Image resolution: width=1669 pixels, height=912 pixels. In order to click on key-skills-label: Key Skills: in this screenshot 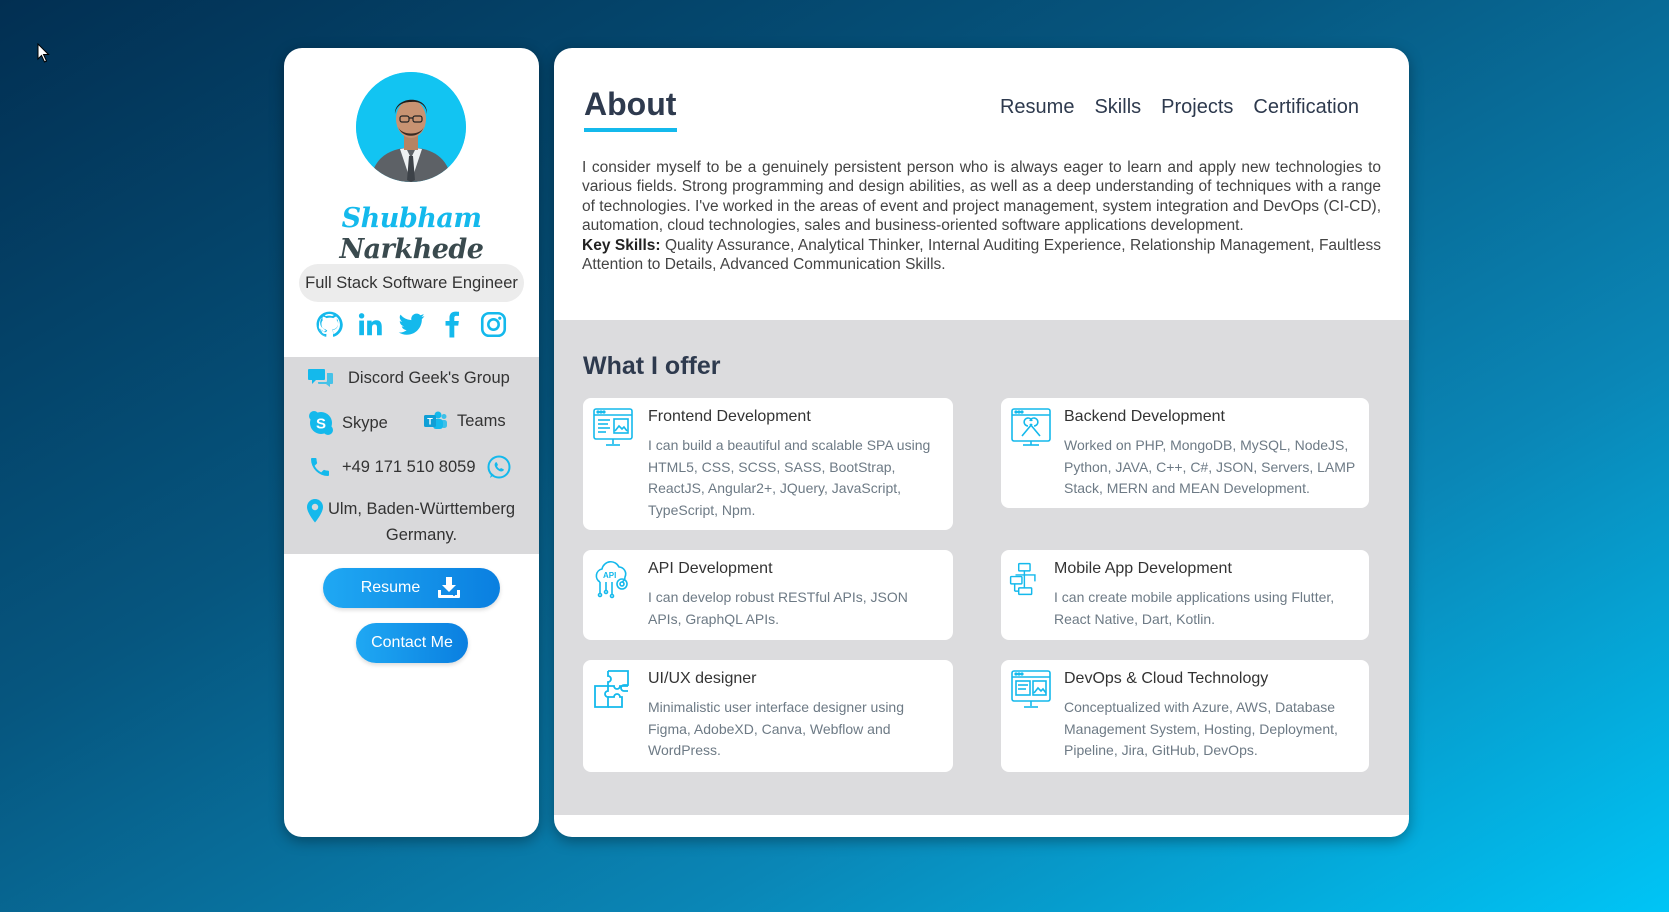, I will do `click(621, 245)`.